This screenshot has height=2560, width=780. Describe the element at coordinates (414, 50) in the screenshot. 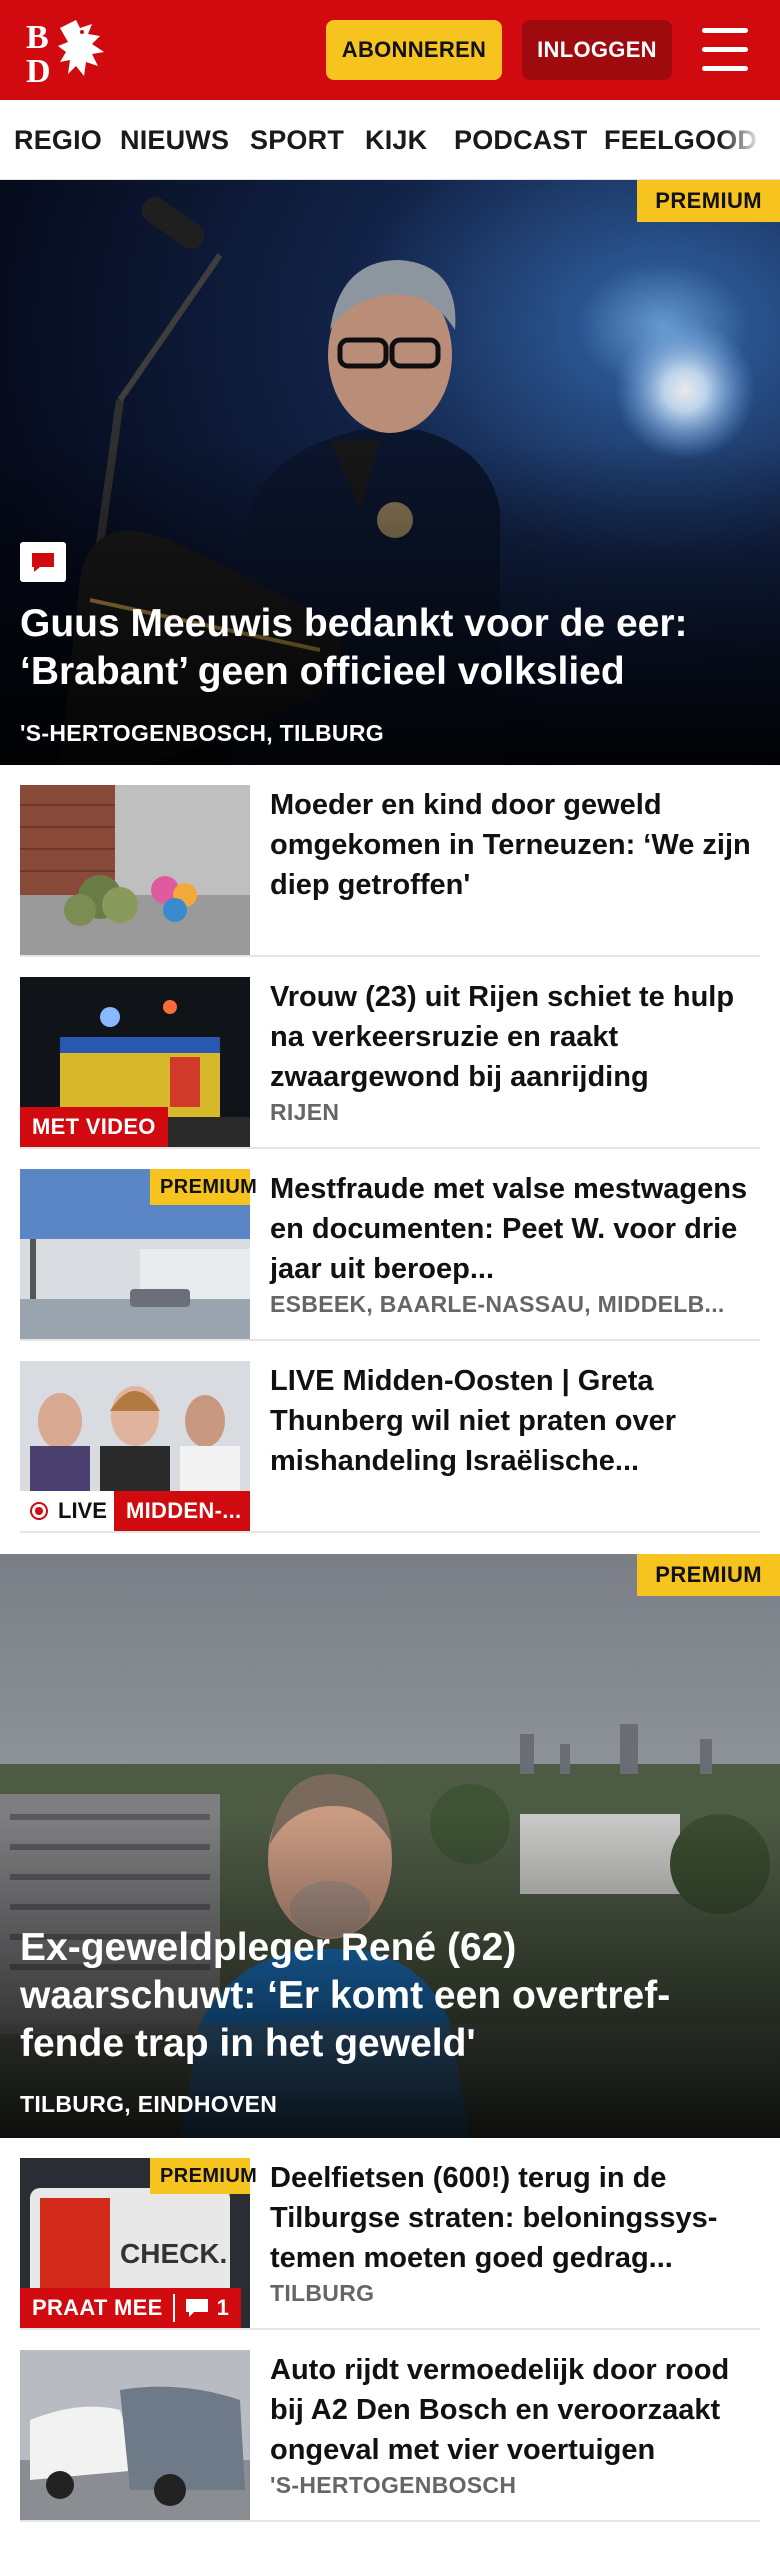

I see `subscribe-button: ABONNEREN` at that location.